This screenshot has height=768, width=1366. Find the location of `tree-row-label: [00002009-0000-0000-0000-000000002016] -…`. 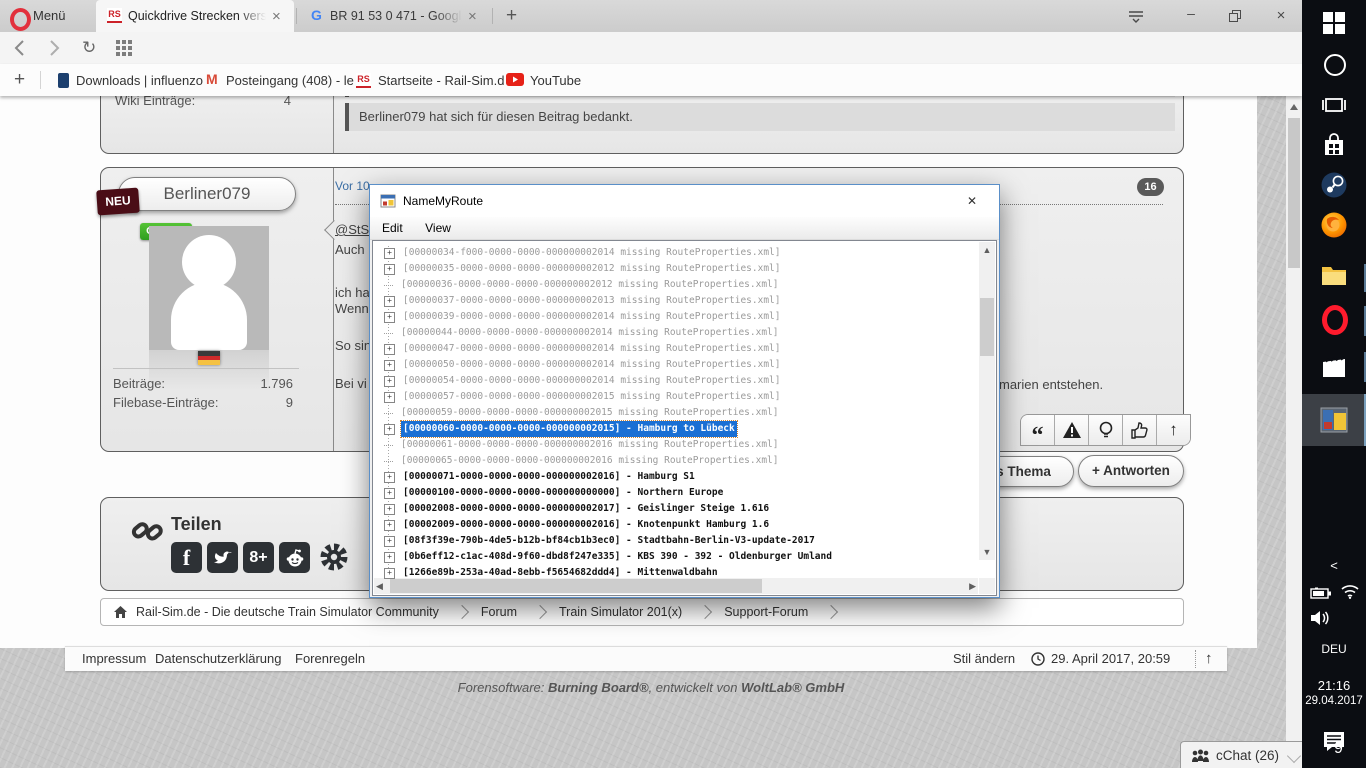

tree-row-label: [00002009-0000-0000-0000-000000002016] -… is located at coordinates (586, 525).